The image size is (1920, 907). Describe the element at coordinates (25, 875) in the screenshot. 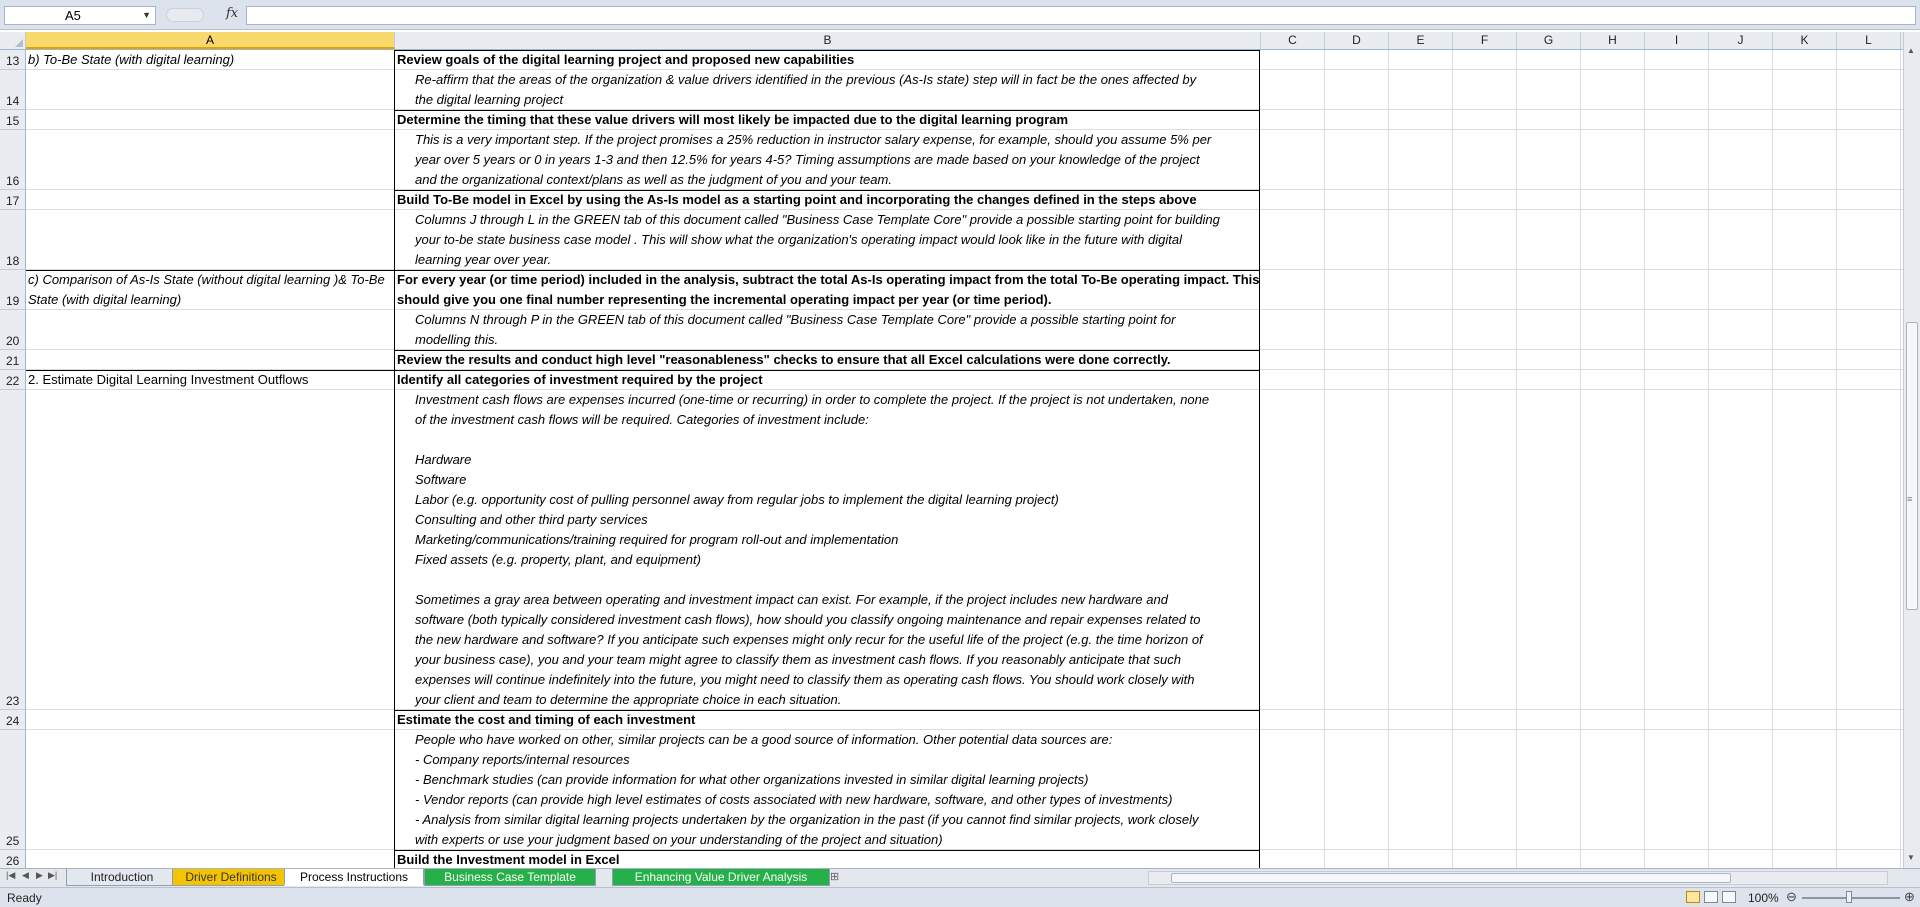

I see `prev-sheet-icon: ◀` at that location.